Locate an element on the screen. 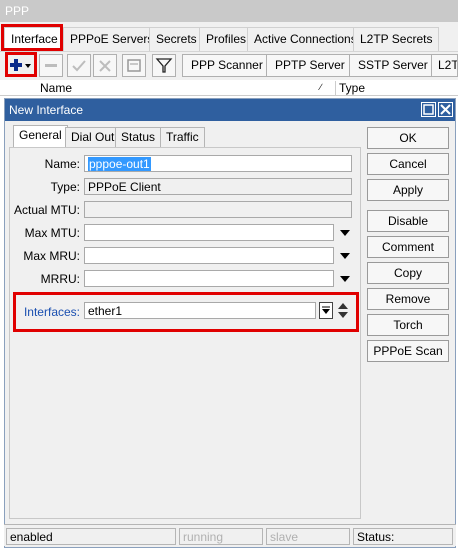 The width and height of the screenshot is (458, 548). cross-icon is located at coordinates (105, 66).